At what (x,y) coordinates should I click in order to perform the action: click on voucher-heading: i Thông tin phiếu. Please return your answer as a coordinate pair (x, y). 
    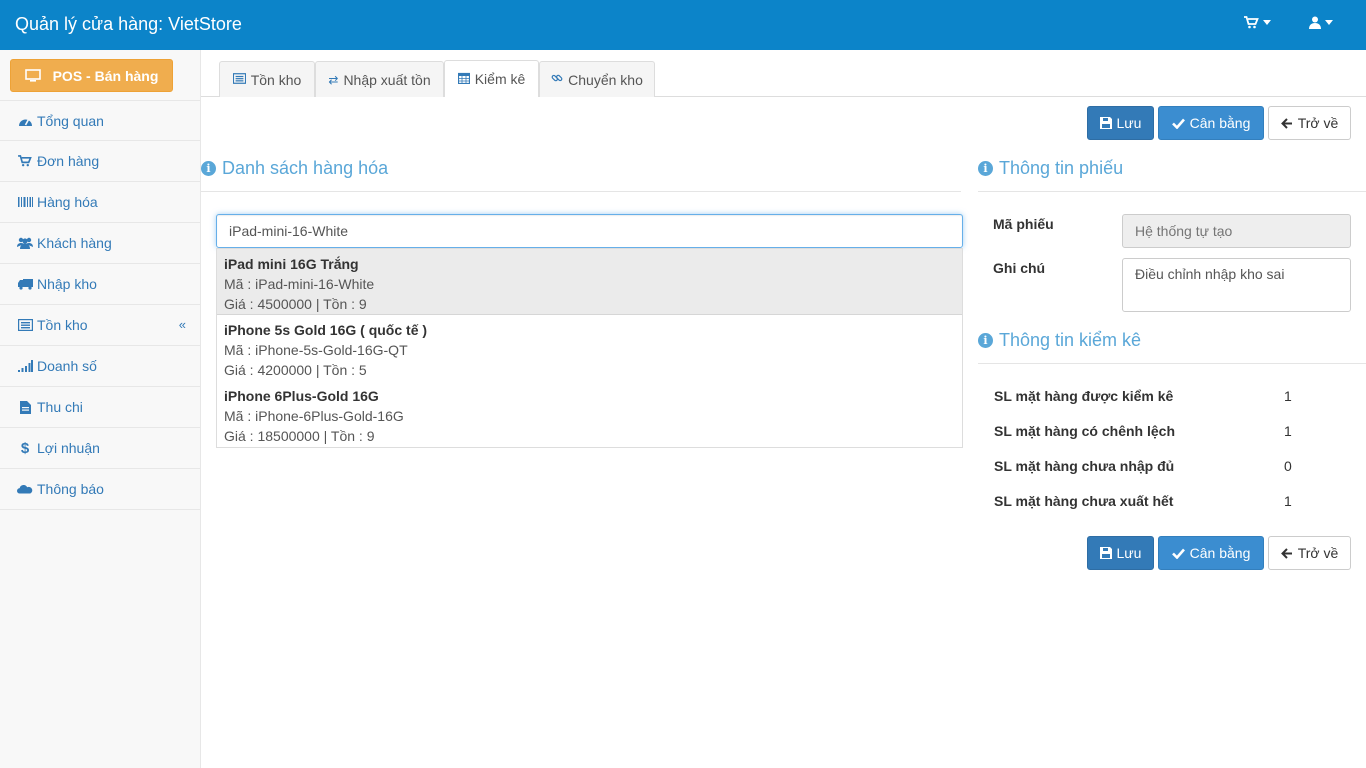
    Looking at the image, I should click on (1050, 168).